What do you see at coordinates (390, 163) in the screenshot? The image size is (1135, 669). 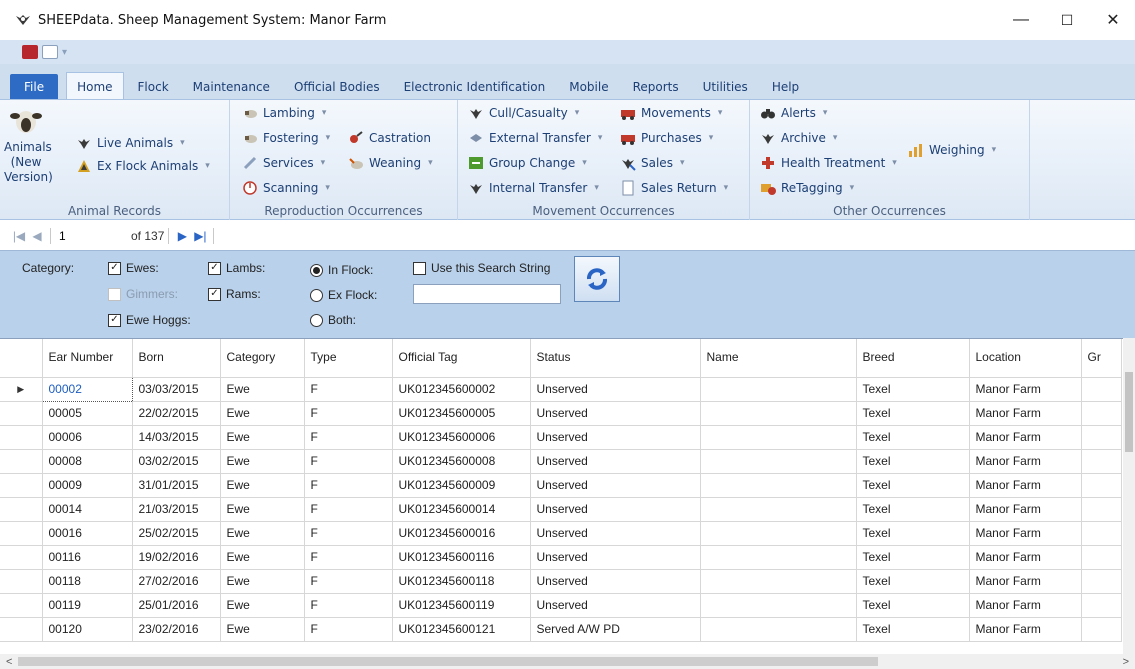 I see `weaning-button: Weaning ▾` at bounding box center [390, 163].